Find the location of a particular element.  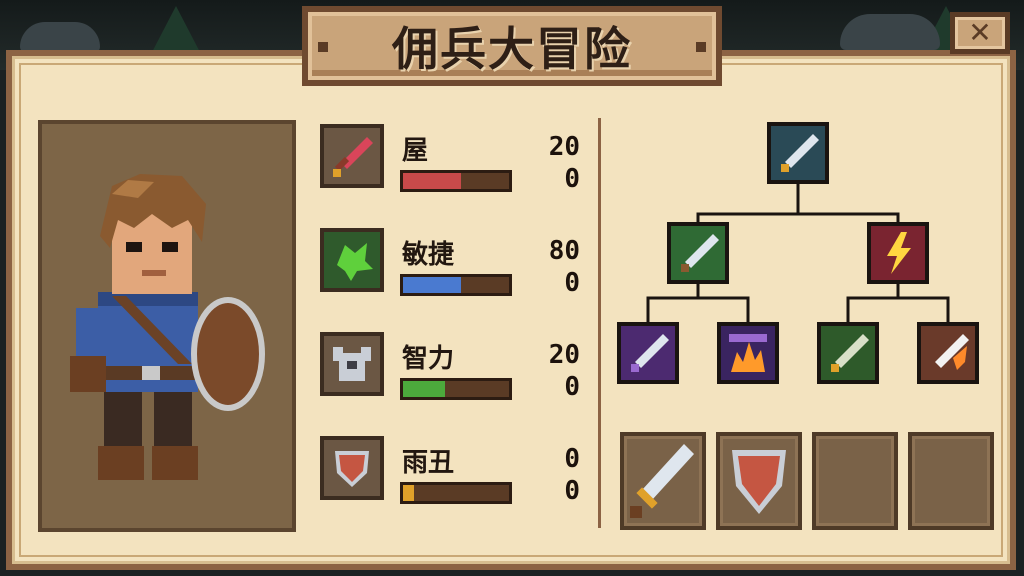

stat-row-defense: 雨丑 0 0 is located at coordinates (450, 472).